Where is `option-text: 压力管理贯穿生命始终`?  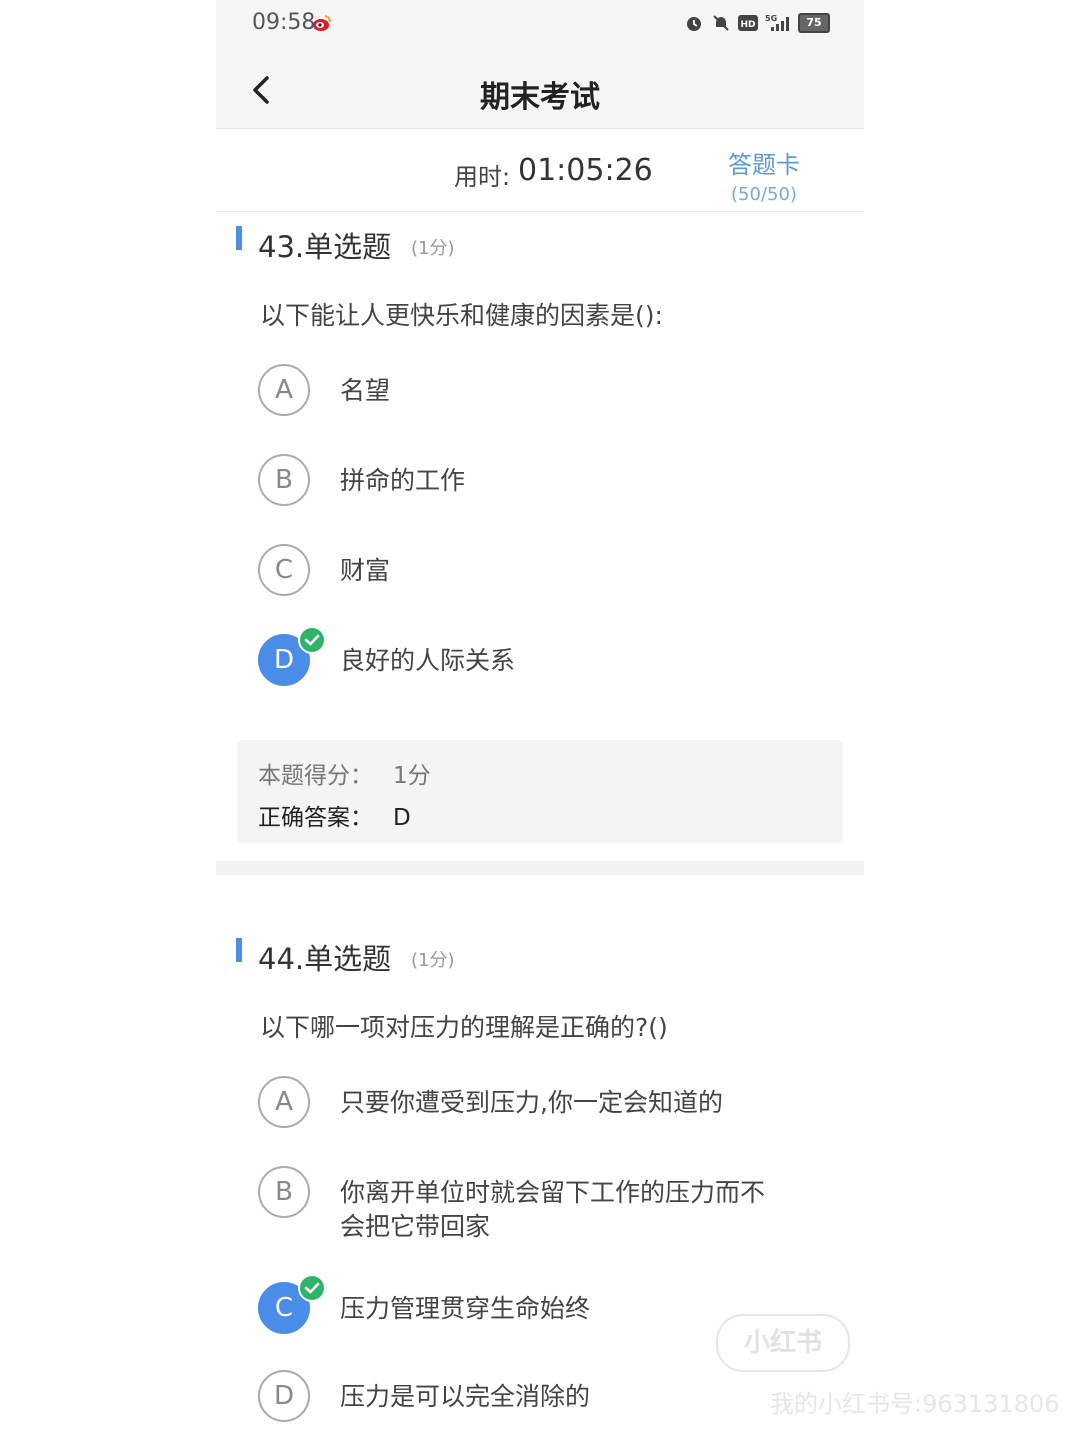
option-text: 压力管理贯穿生命始终 is located at coordinates (465, 1308).